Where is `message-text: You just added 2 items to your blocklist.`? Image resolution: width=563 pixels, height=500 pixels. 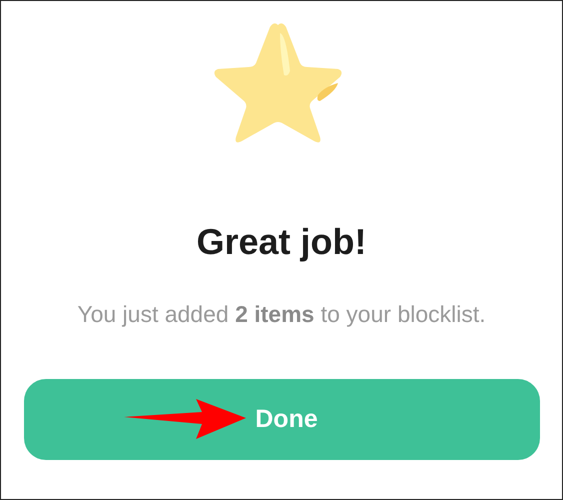
message-text: You just added 2 items to your blocklist. is located at coordinates (281, 314).